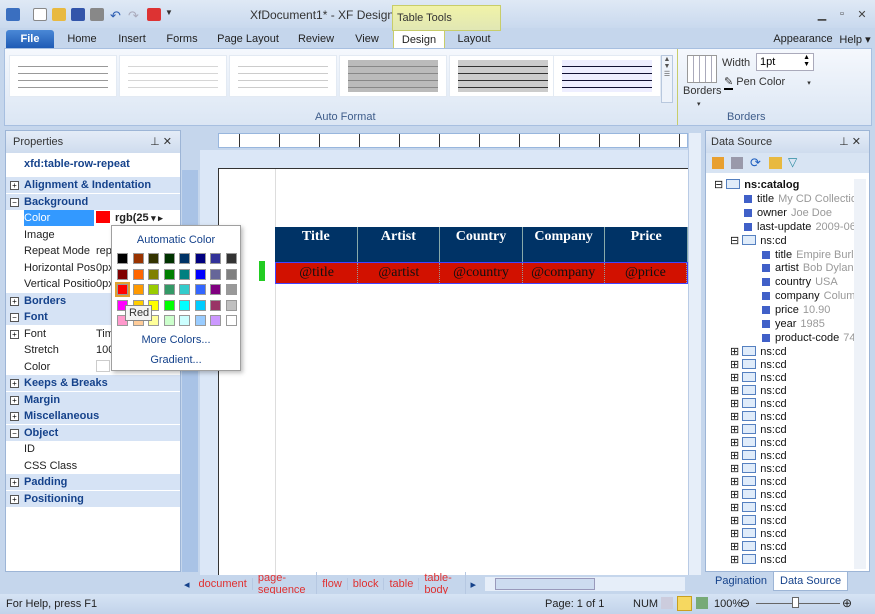 This screenshot has width=875, height=614. I want to click on zoom-slider-thumb, so click(795, 602).